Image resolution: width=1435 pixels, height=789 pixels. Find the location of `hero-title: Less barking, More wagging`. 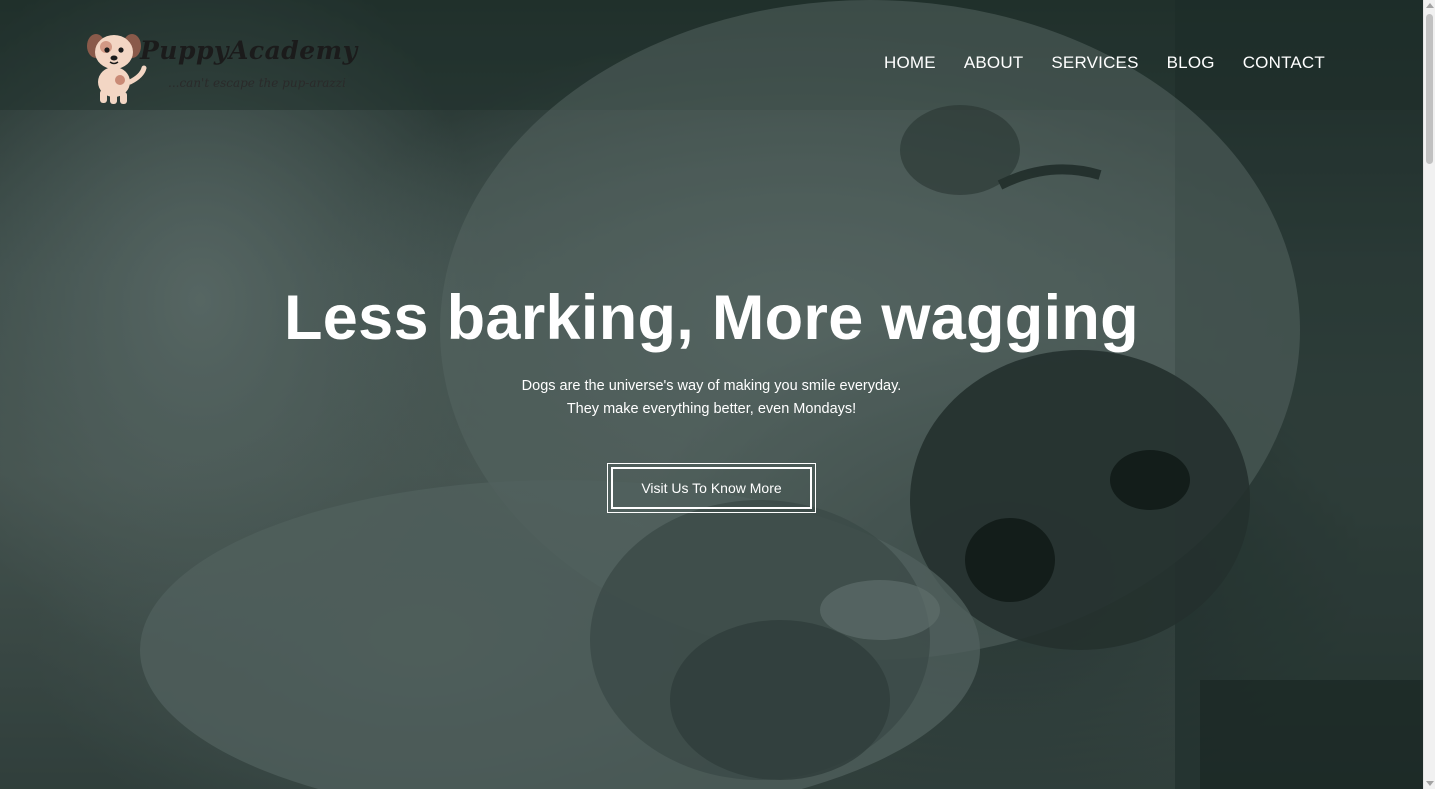

hero-title: Less barking, More wagging is located at coordinates (711, 318).